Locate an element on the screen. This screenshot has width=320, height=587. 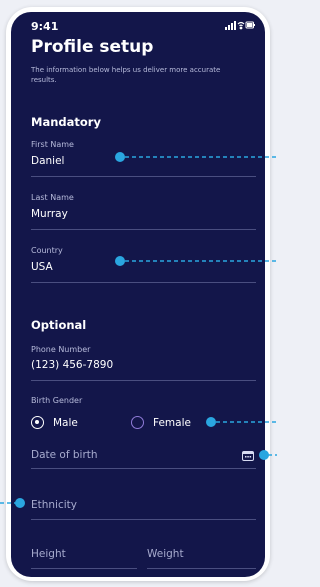
ethnicity-field: Ethnicity is located at coordinates (143, 509).